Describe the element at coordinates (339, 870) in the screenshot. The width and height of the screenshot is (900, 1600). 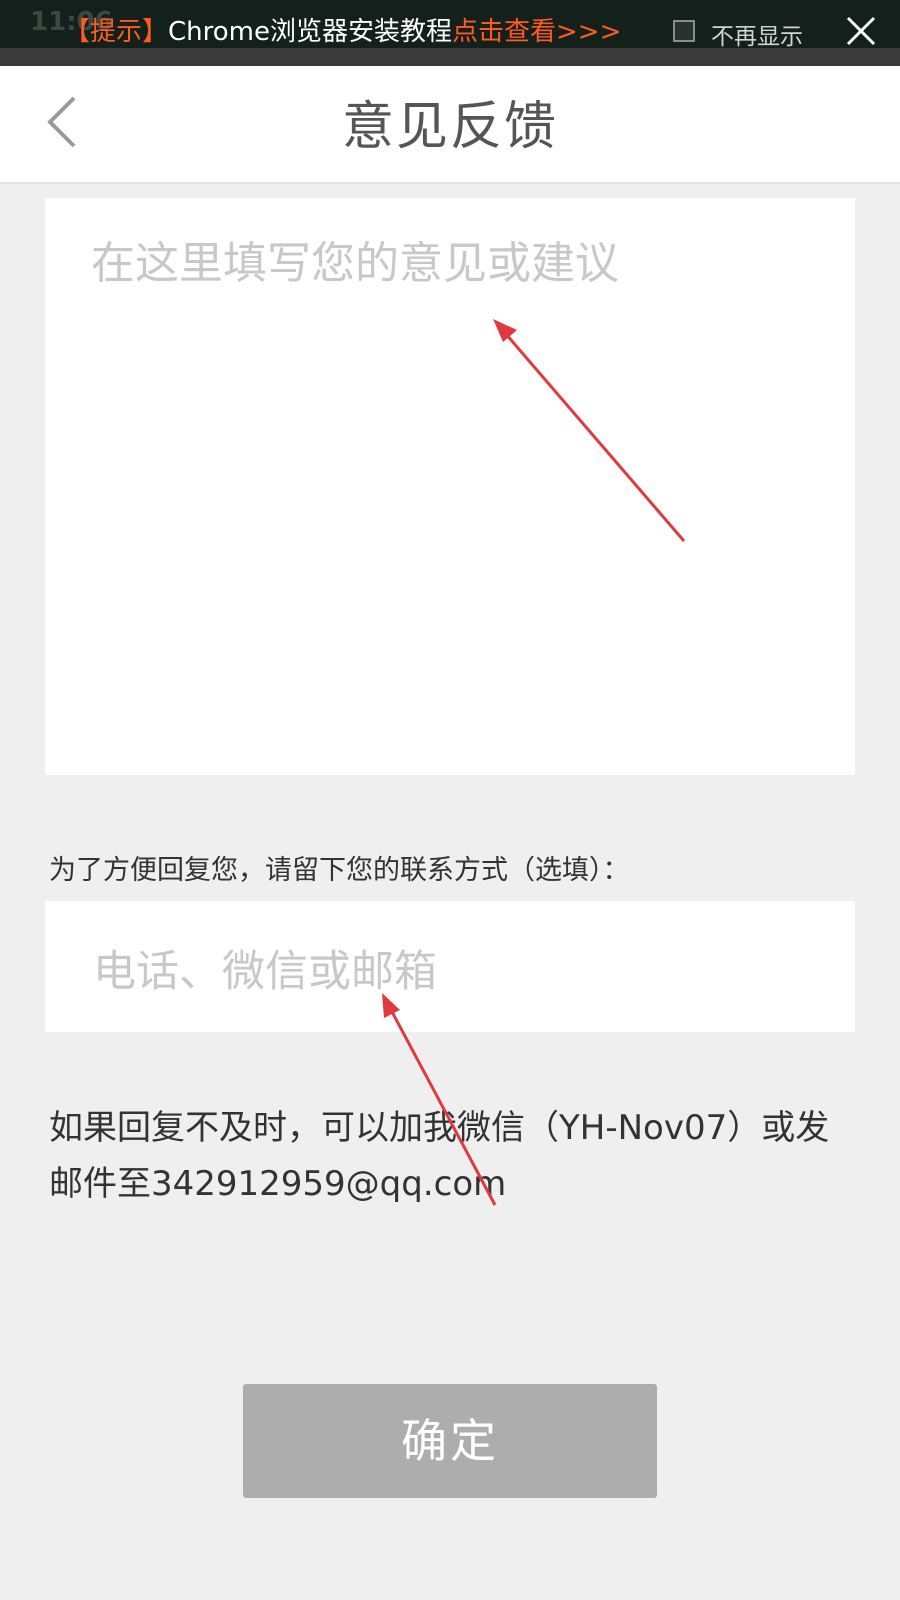
I see `contact-label: 为了方便回复您，请留下您的联系方式（选填）：` at that location.